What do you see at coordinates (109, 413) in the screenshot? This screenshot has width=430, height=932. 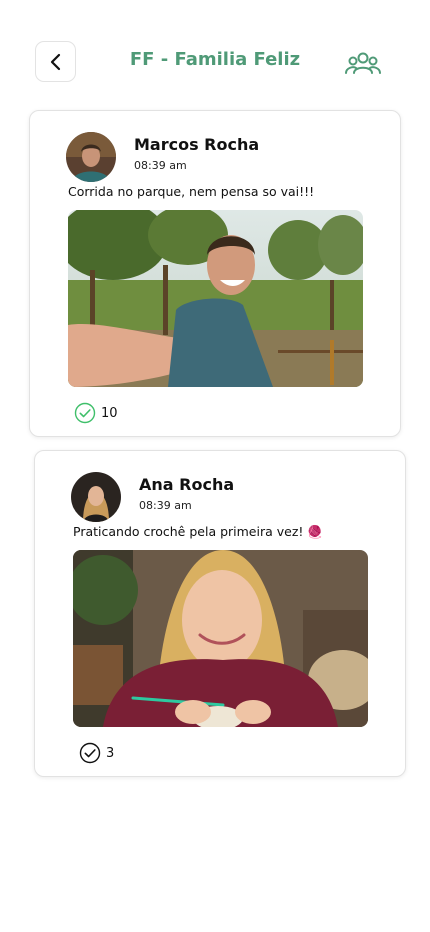 I see `like-count: 10` at bounding box center [109, 413].